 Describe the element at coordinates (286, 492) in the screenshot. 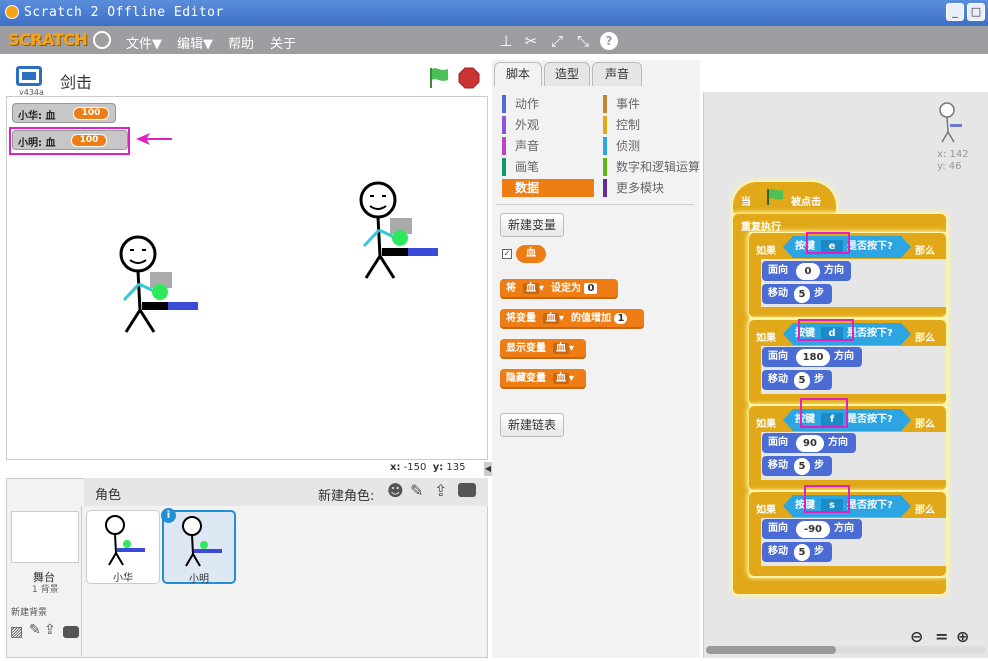

I see `sprite-panel-header` at that location.